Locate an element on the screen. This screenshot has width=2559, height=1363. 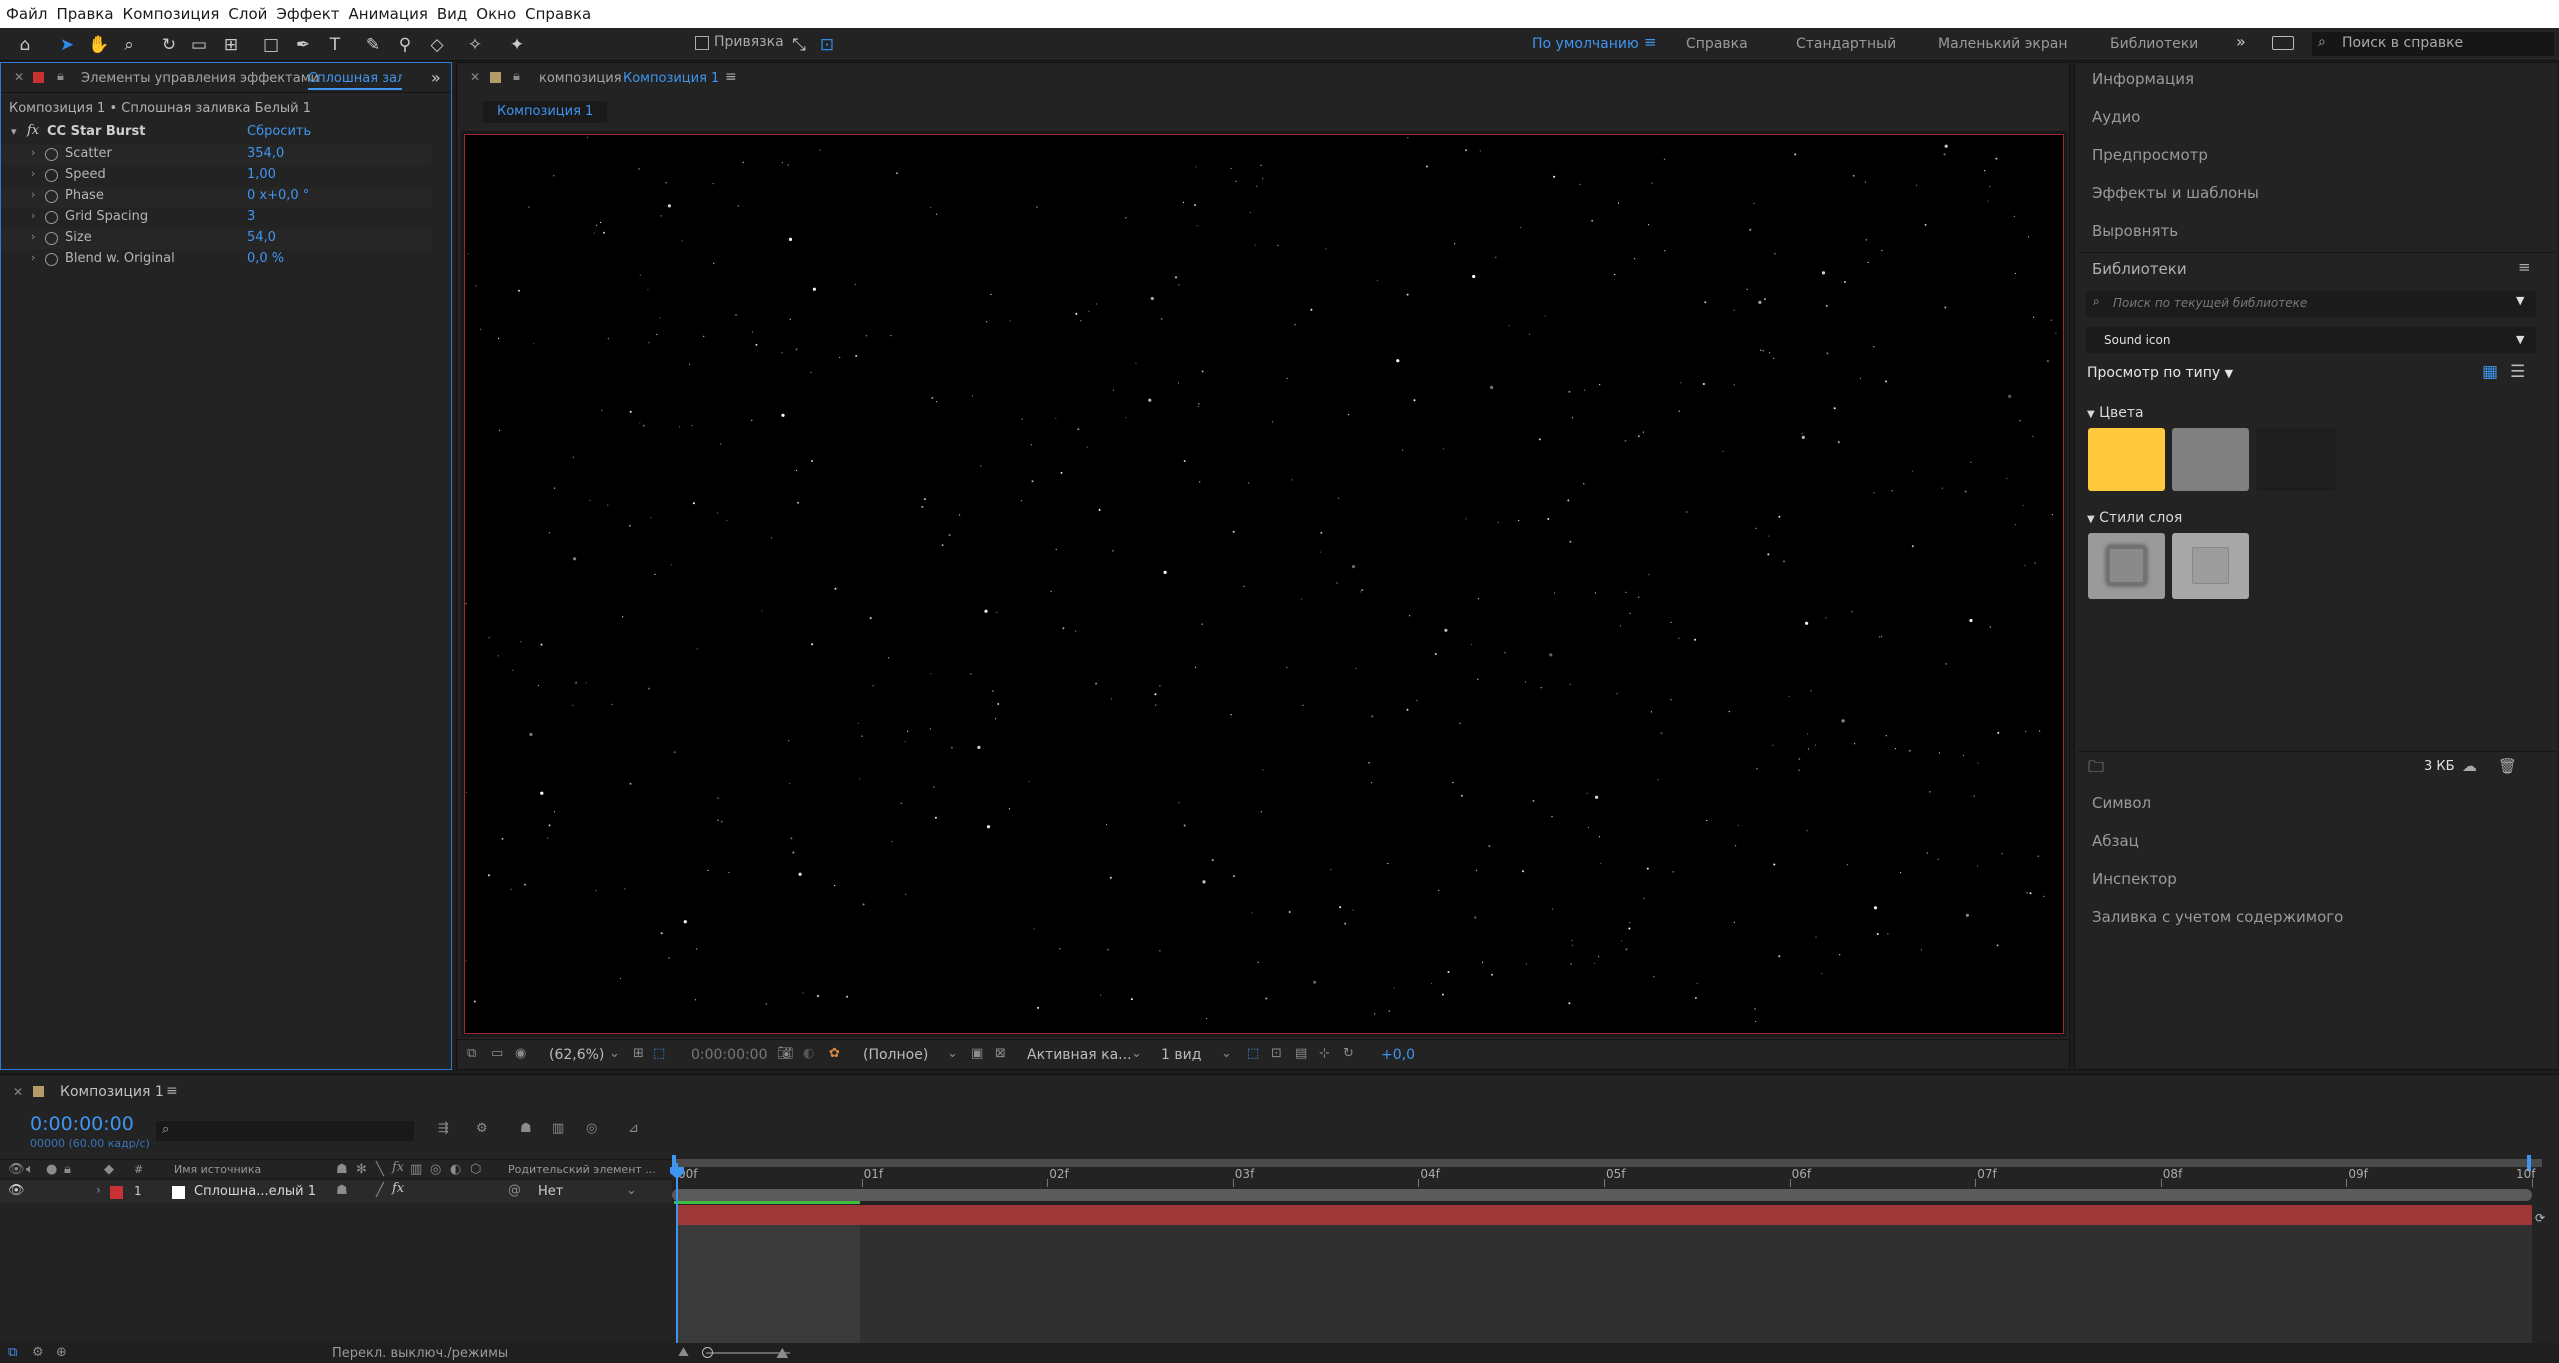
panel-info: Информация is located at coordinates (2143, 79).